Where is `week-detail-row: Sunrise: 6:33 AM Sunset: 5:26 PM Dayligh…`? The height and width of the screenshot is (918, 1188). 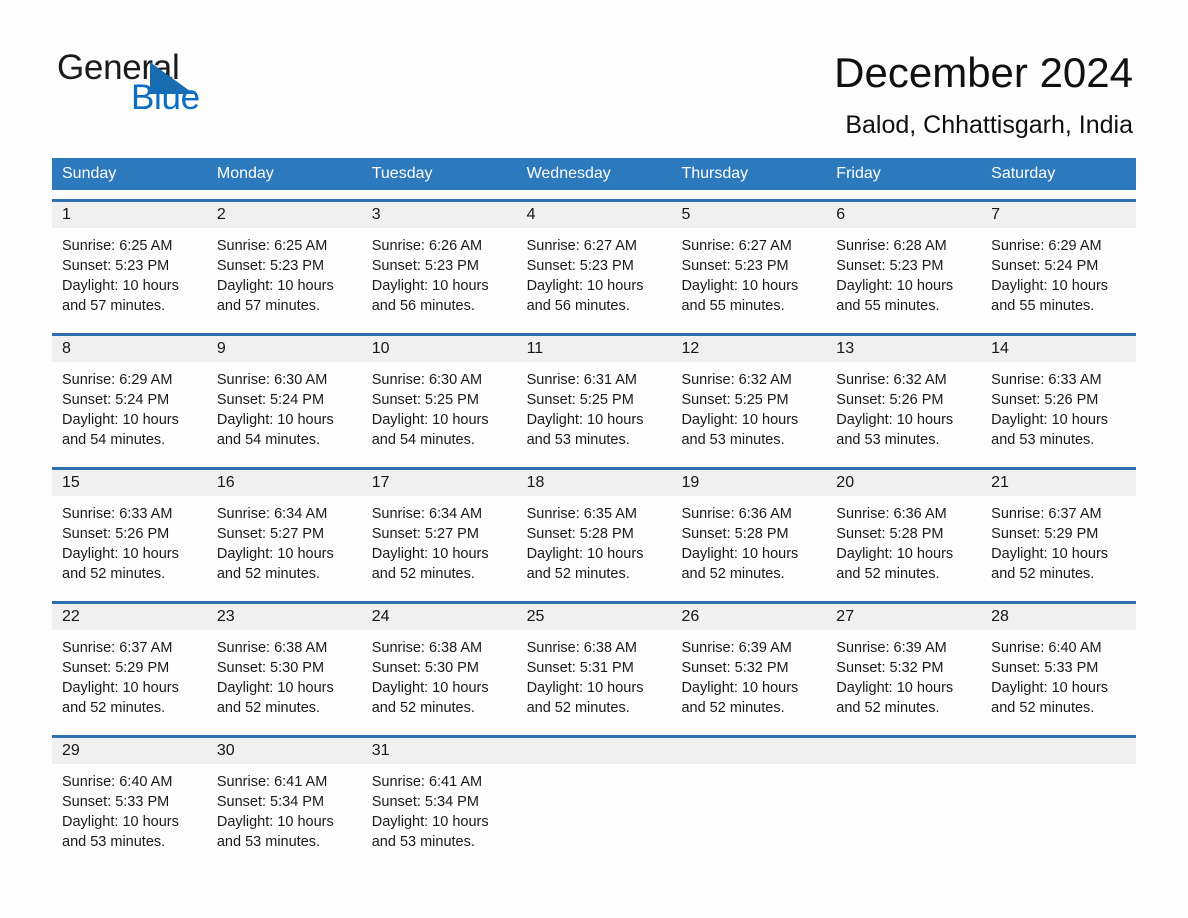
week-detail-row: Sunrise: 6:33 AM Sunset: 5:26 PM Dayligh… is located at coordinates (594, 544).